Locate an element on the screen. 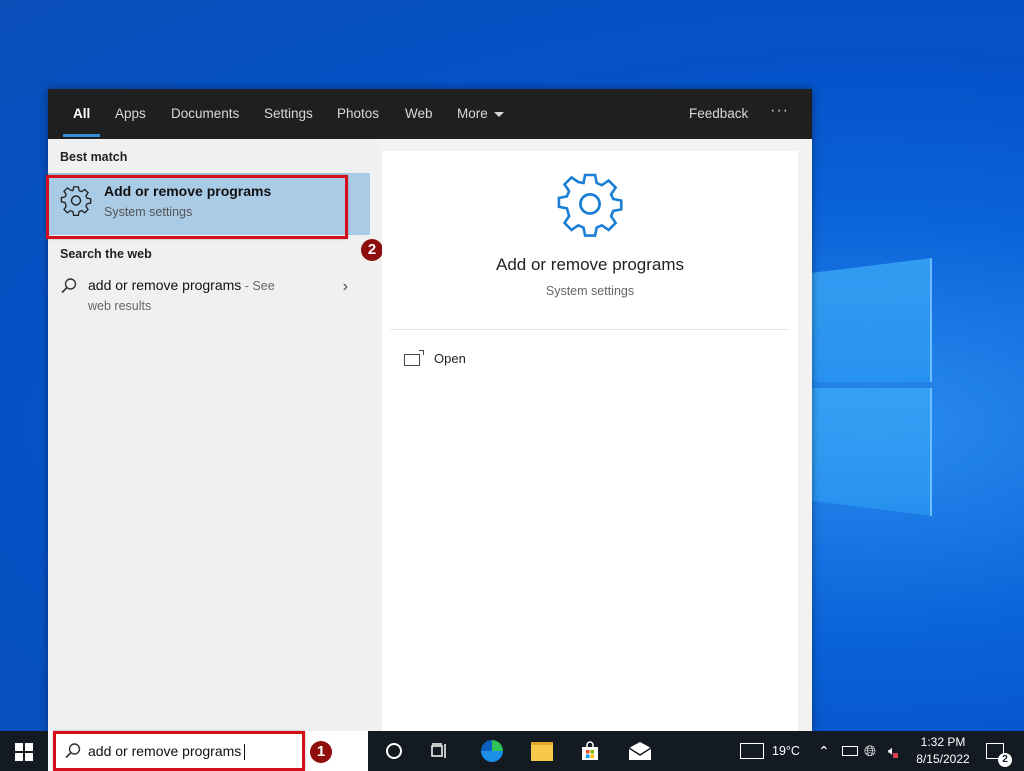 The height and width of the screenshot is (771, 1024). logo-pane-bottom is located at coordinates (872, 452).